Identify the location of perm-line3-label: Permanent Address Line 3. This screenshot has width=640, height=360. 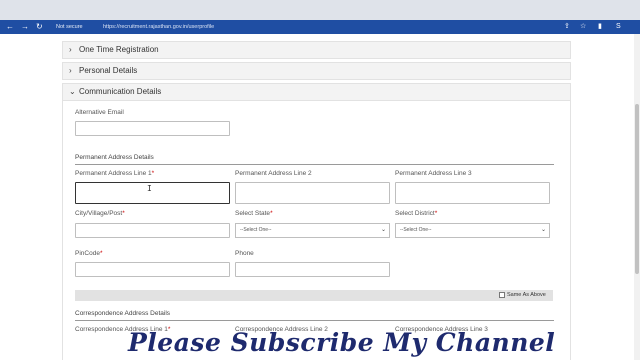
(433, 173).